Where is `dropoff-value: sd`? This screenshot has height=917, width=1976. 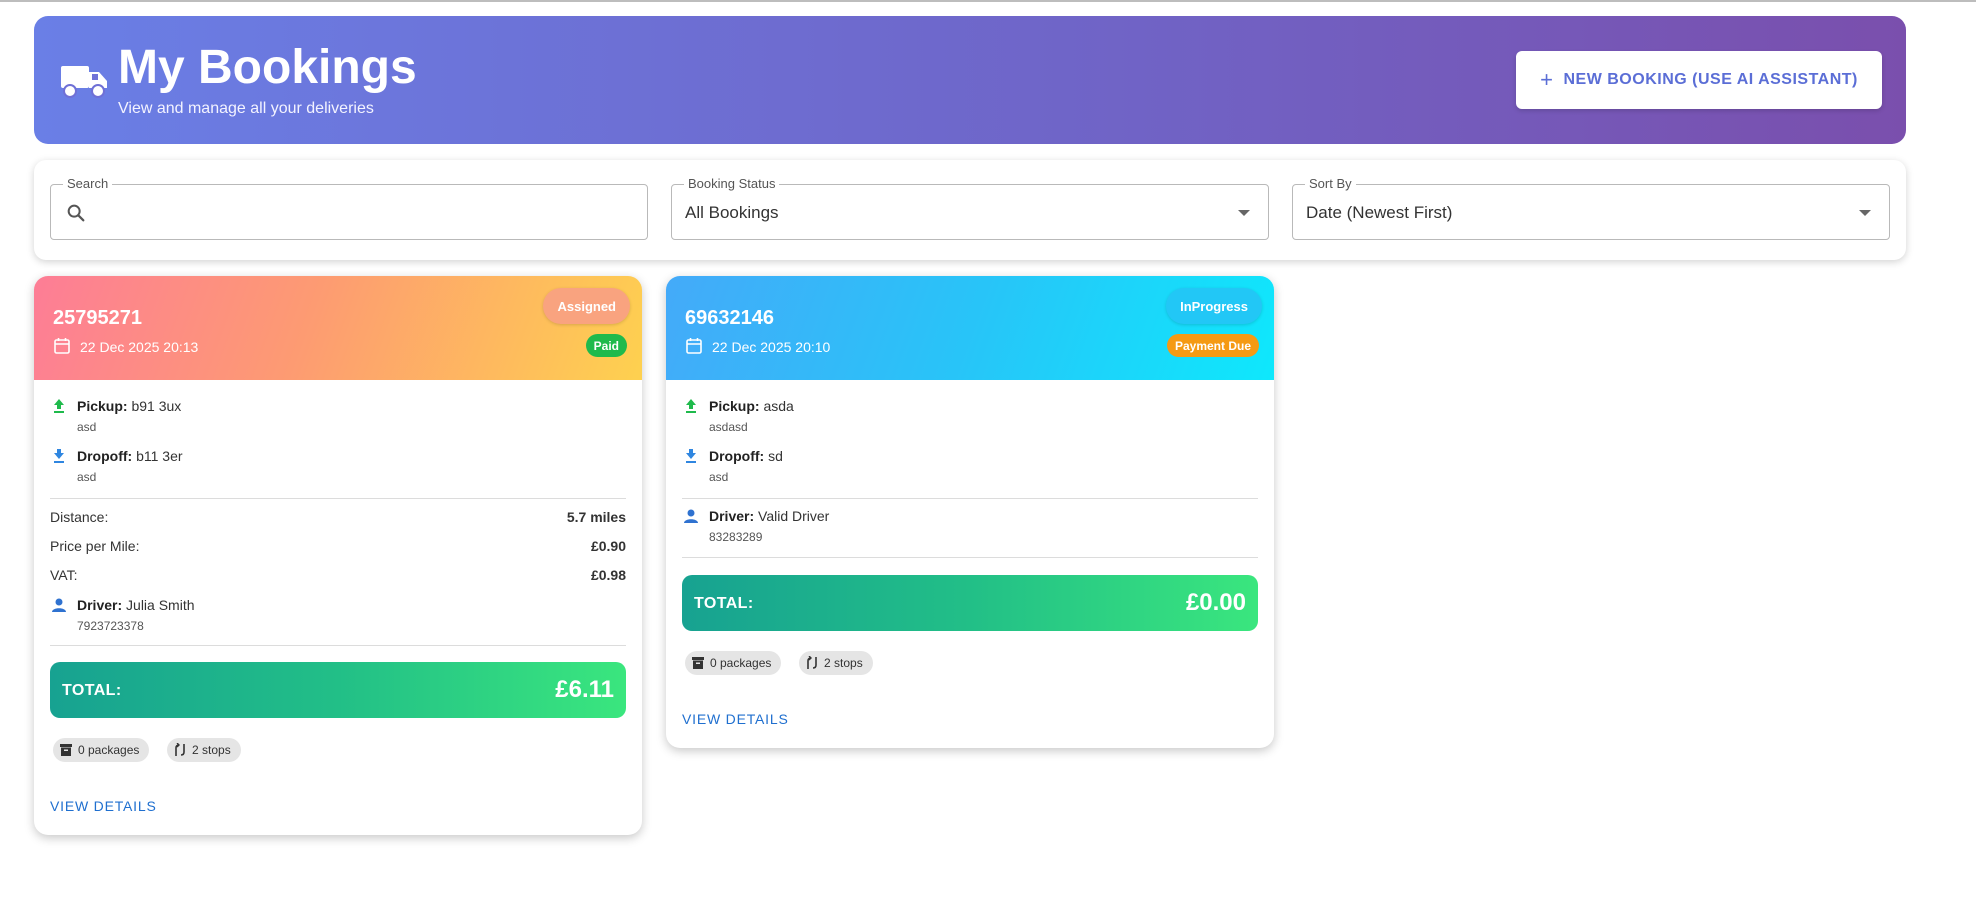
dropoff-value: sd is located at coordinates (775, 456).